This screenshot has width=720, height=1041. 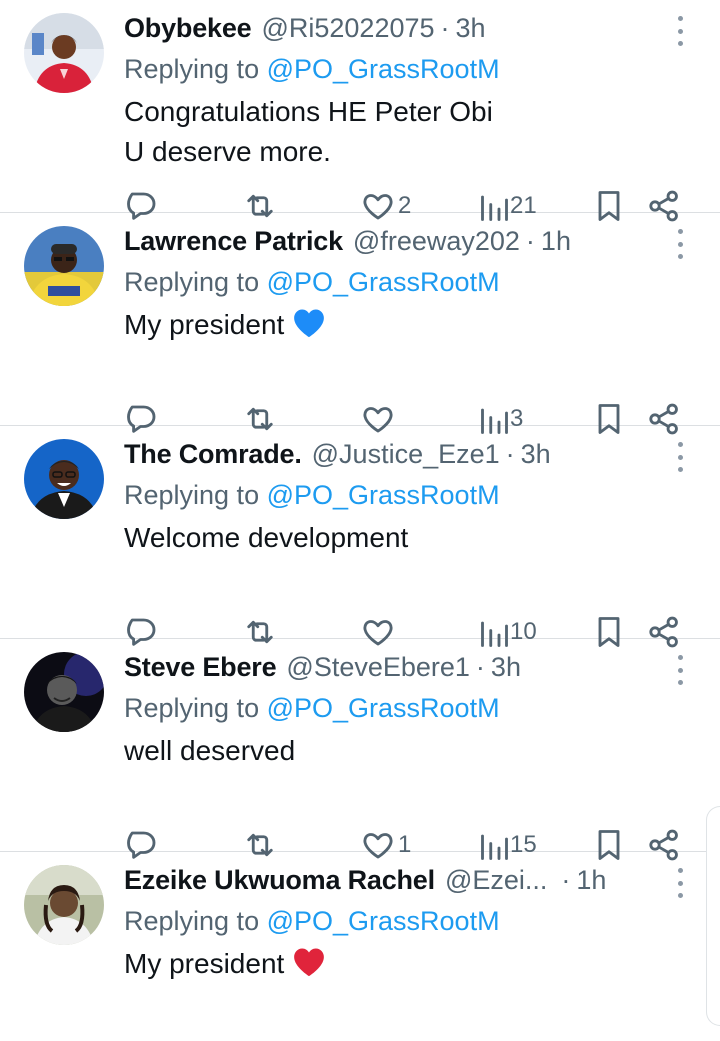 I want to click on display-name: Lawrence Patrick, so click(x=233, y=241).